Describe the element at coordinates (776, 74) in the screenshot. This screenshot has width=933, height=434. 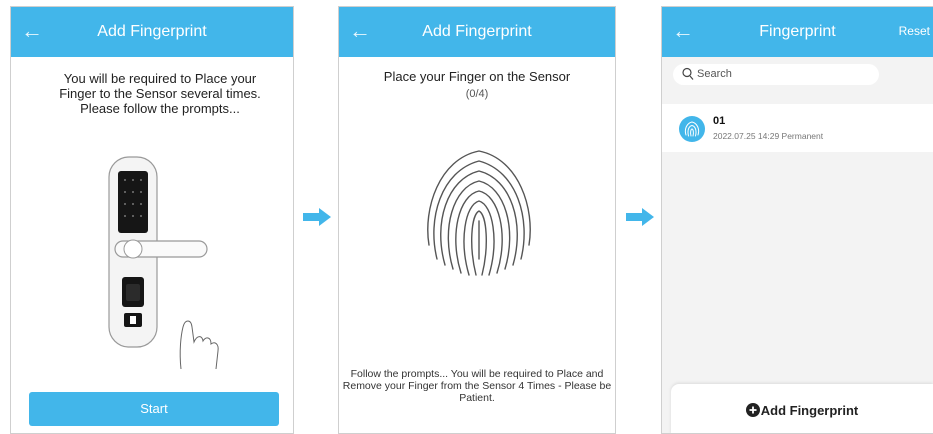
I see `search-input: Search` at that location.